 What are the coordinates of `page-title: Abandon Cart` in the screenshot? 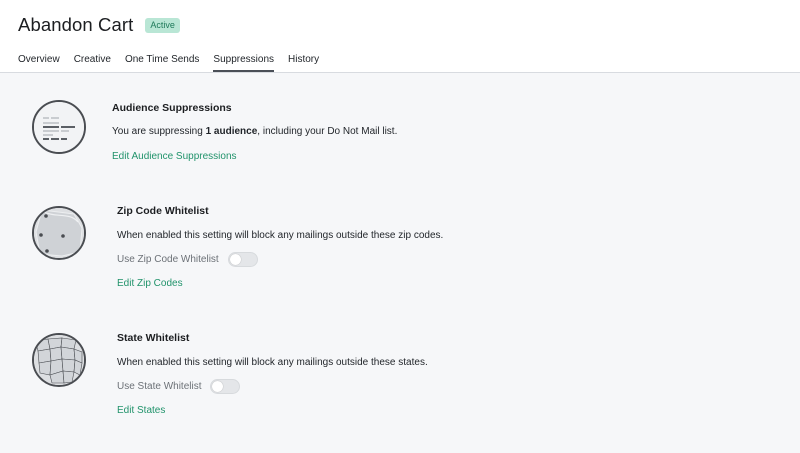 It's located at (76, 24).